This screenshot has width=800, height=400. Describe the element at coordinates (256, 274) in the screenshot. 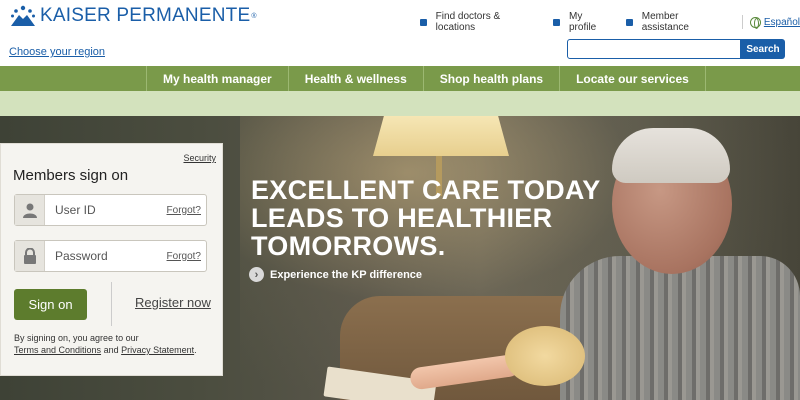

I see `chevron-right-circle-icon: ›` at that location.